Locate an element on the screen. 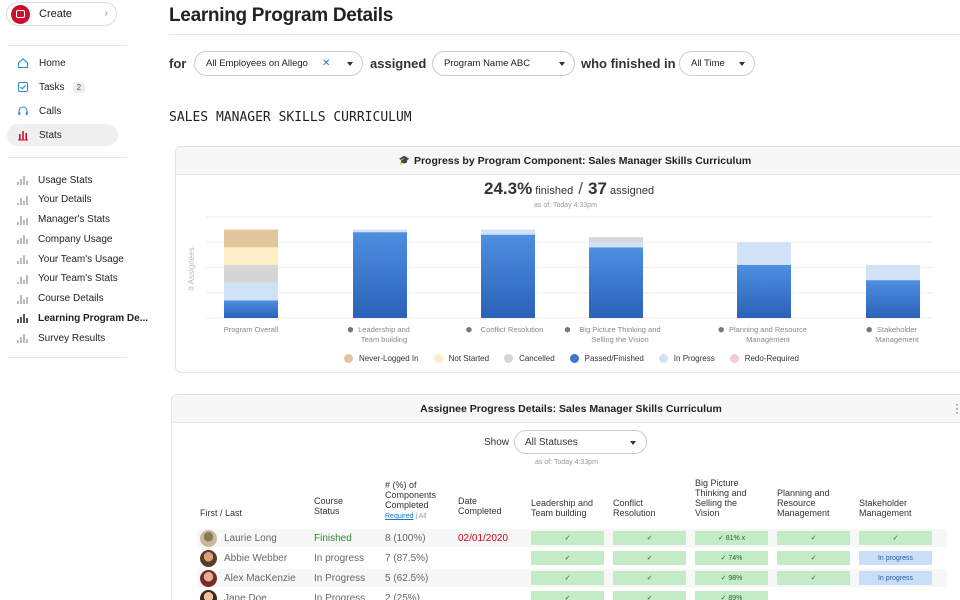  col-header-planning: Planning and Resource Management is located at coordinates (803, 503).